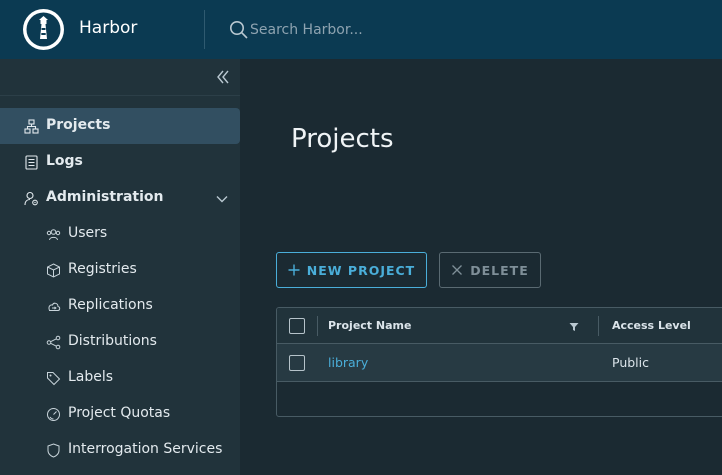 This screenshot has width=722, height=475. Describe the element at coordinates (105, 197) in the screenshot. I see `sidebar-item-label: Administration` at that location.